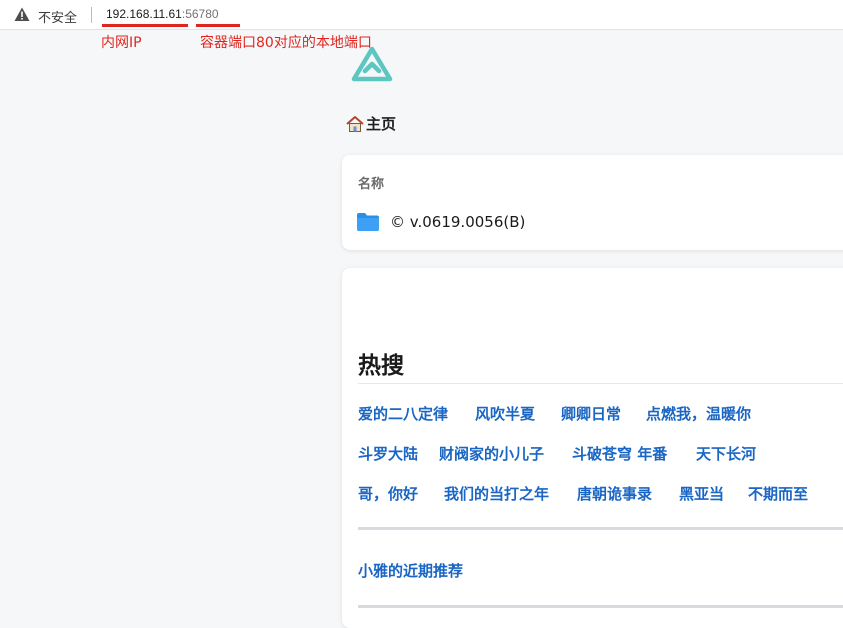 This screenshot has width=843, height=628. I want to click on hot-search-tag: 不期而至, so click(778, 493).